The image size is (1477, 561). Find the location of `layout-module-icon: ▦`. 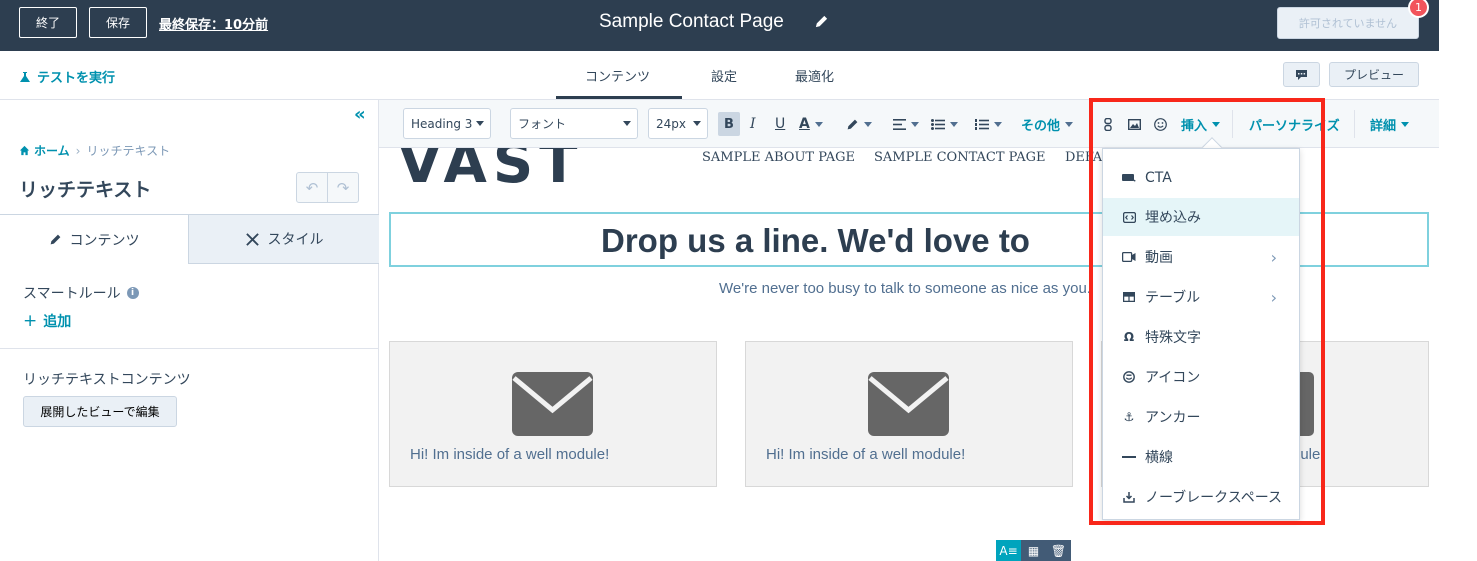

layout-module-icon: ▦ is located at coordinates (1033, 550).